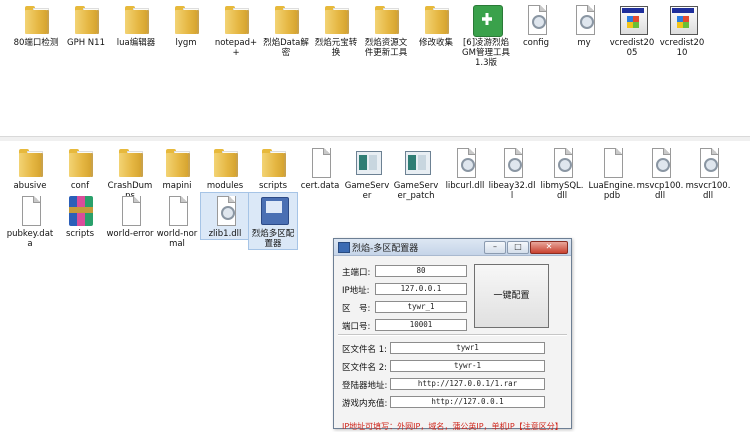 This screenshot has width=750, height=432. Describe the element at coordinates (421, 307) in the screenshot. I see `zone-input: tywr_1` at that location.